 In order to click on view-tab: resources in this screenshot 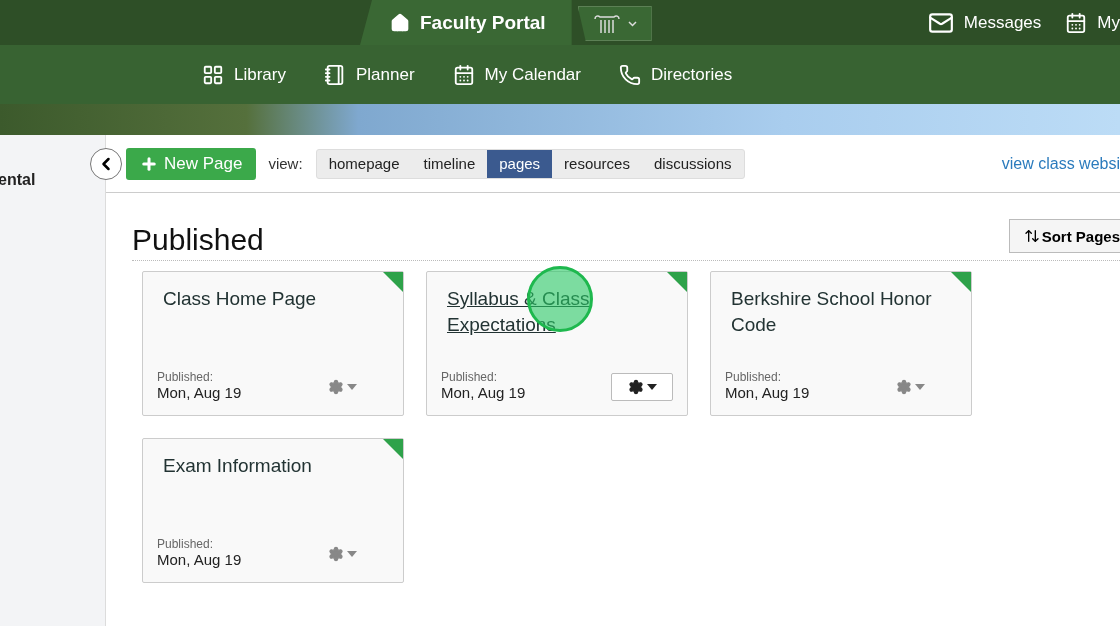, I will do `click(597, 163)`.